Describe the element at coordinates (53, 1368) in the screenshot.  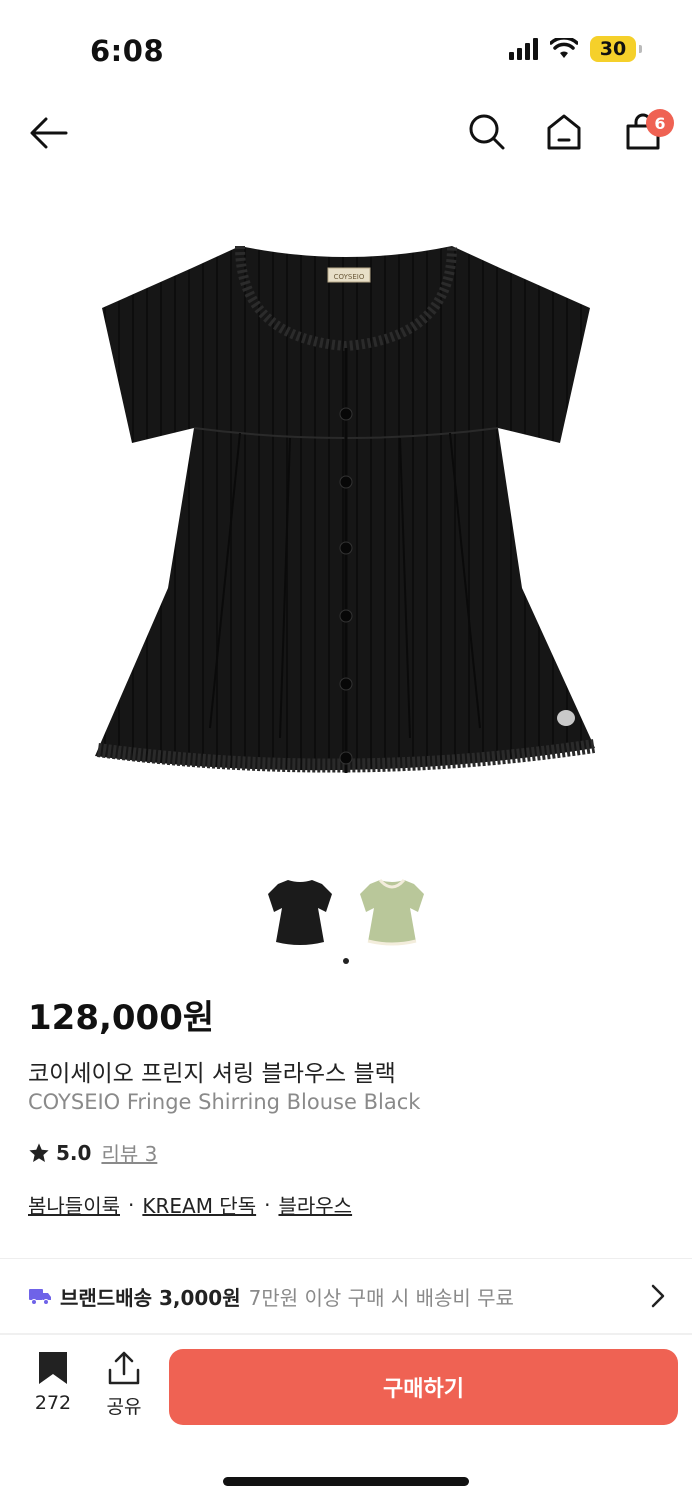
I see `bookmark-icon` at that location.